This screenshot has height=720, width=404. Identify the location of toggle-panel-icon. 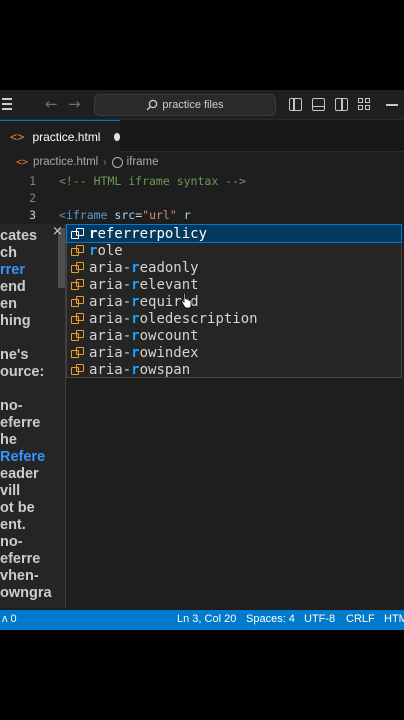
(318, 104).